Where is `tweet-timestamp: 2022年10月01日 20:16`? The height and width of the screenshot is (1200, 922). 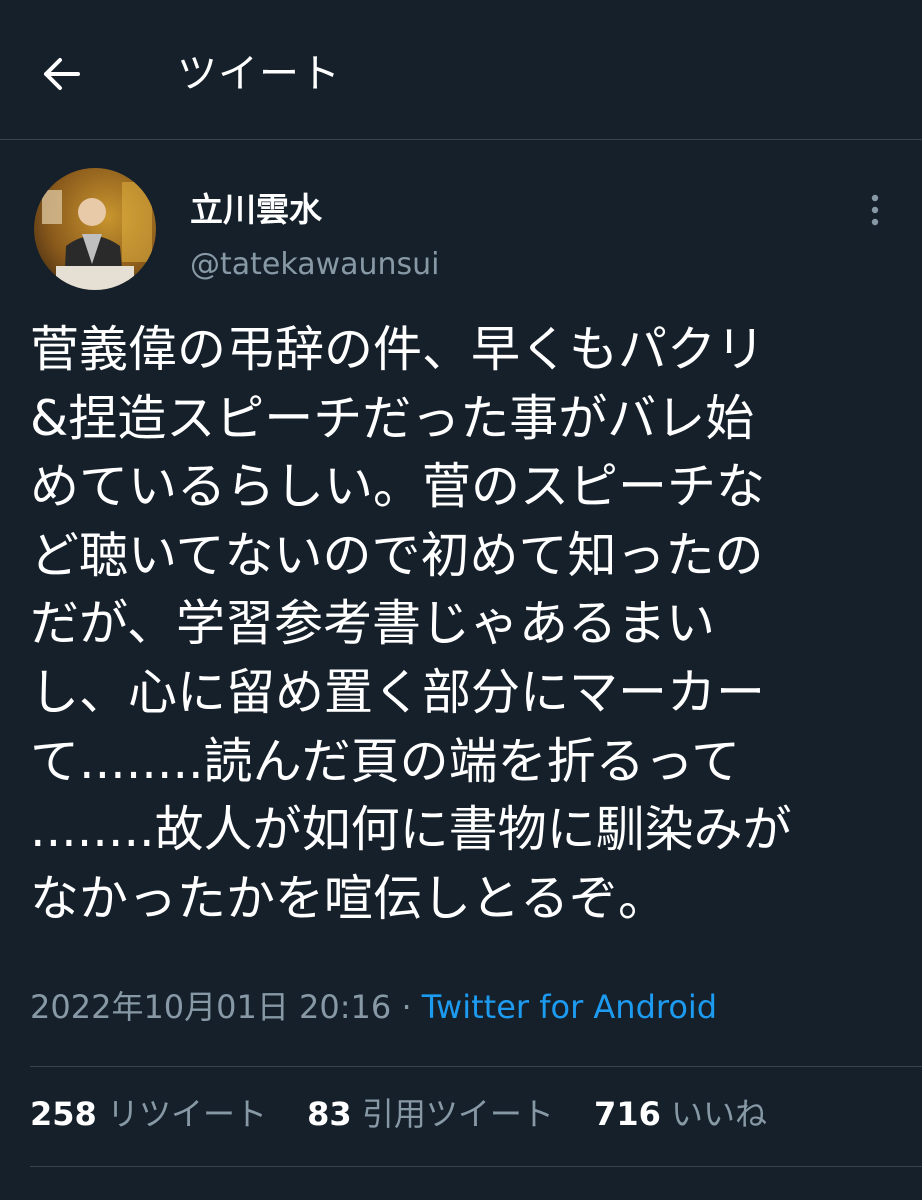
tweet-timestamp: 2022年10月01日 20:16 is located at coordinates (210, 1007).